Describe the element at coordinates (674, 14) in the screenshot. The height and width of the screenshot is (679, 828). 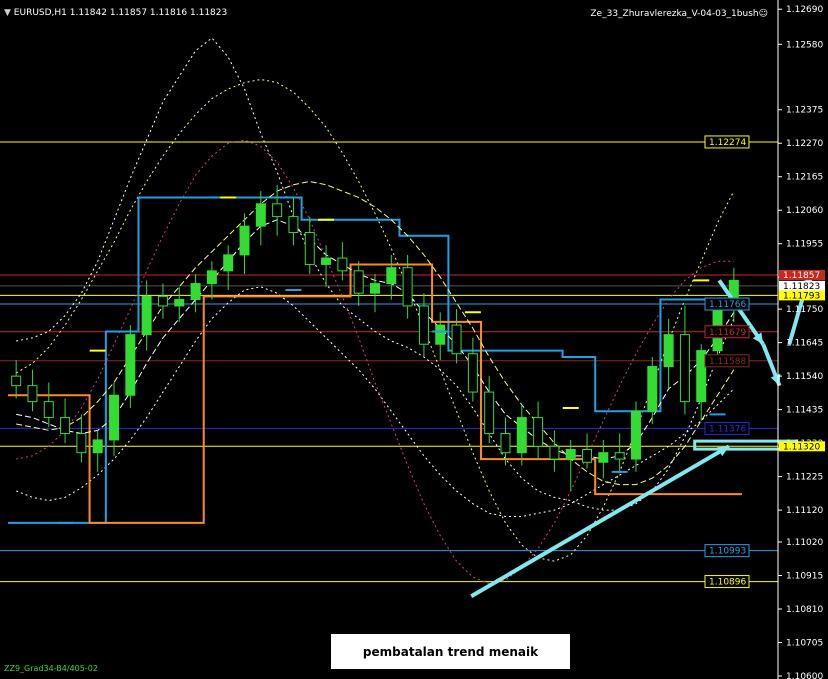
I see `indicator-name-text: Ze_33_Zhuravlerezka_V-04-03_1bush` at that location.